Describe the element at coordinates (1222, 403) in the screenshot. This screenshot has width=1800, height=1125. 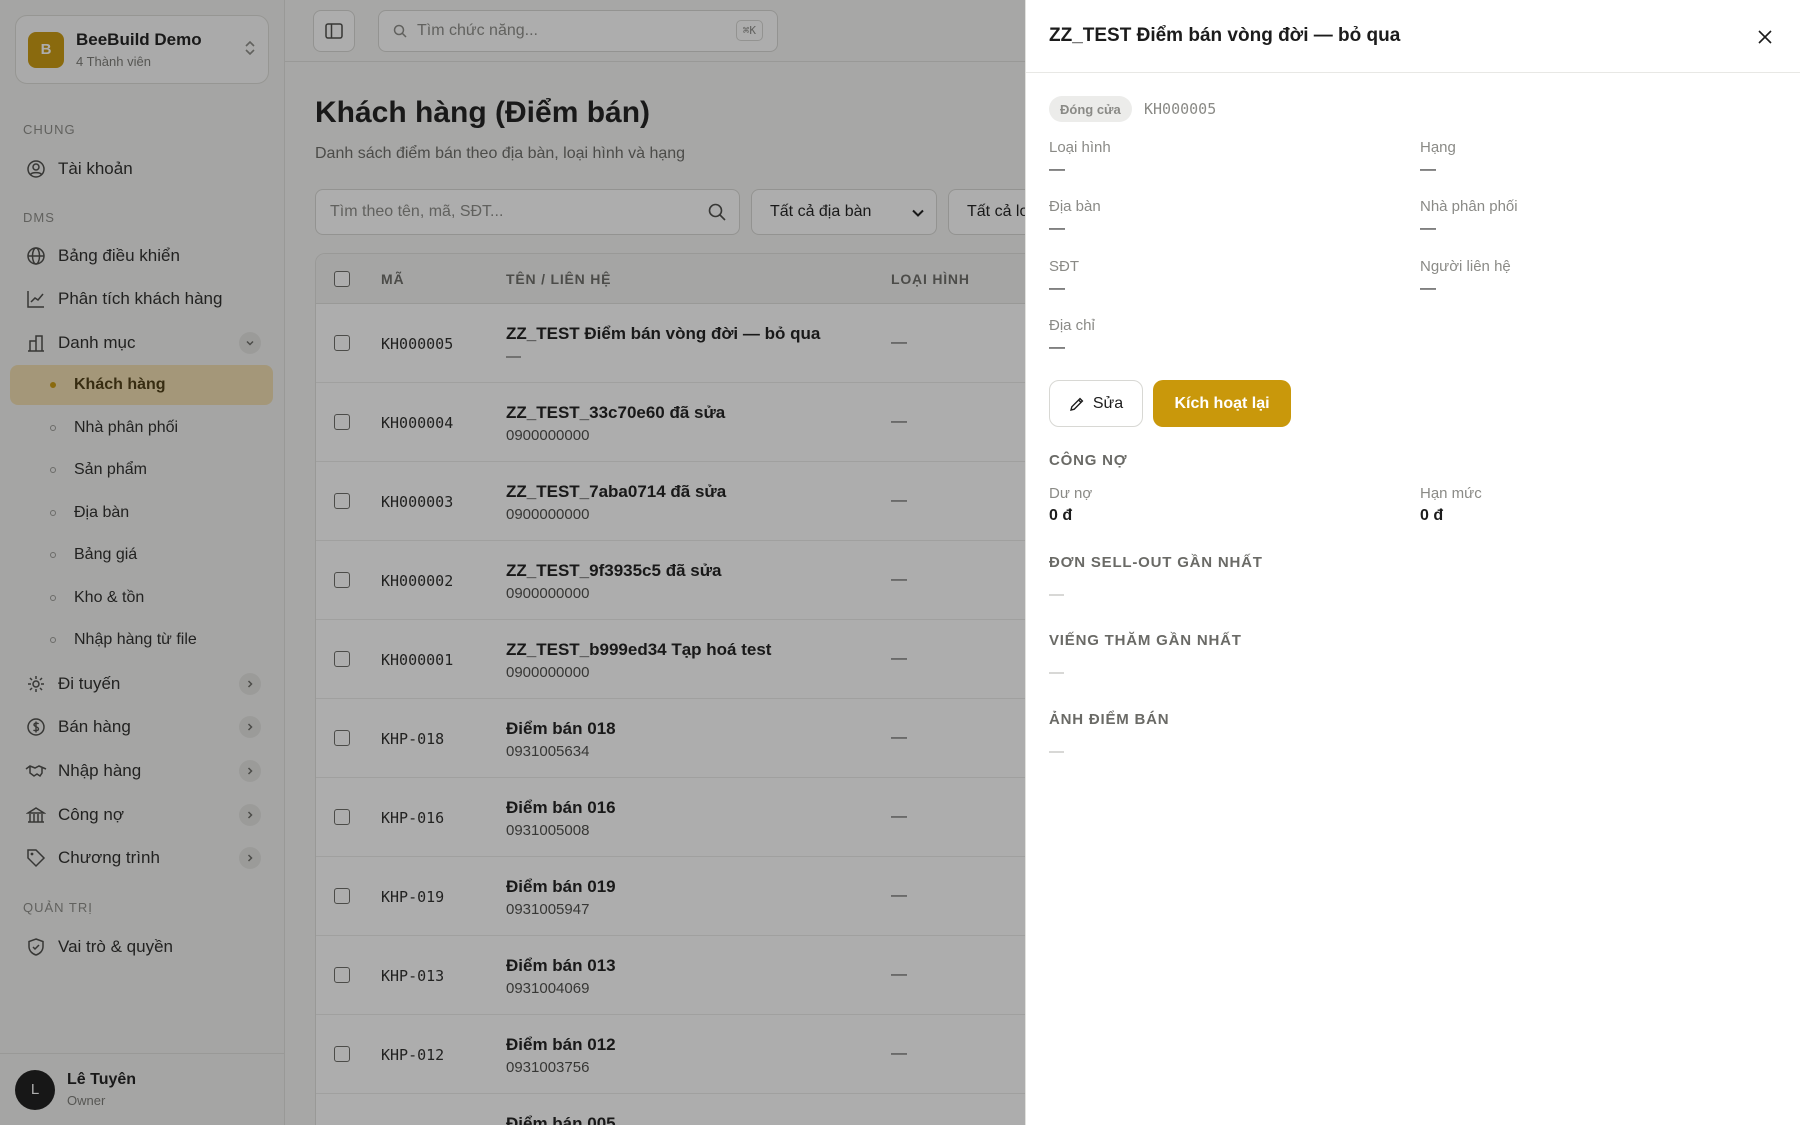
I see `reactivate-button: Kích hoạt lại` at that location.